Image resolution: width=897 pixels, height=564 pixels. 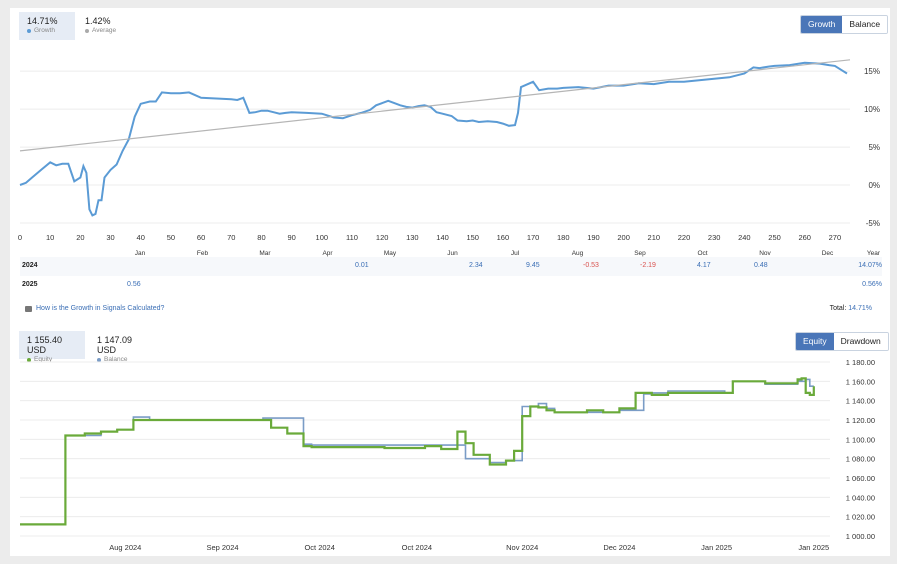 I want to click on growth-calc-link-text: How is the Growth in Signals Calculated?, so click(x=100, y=308).